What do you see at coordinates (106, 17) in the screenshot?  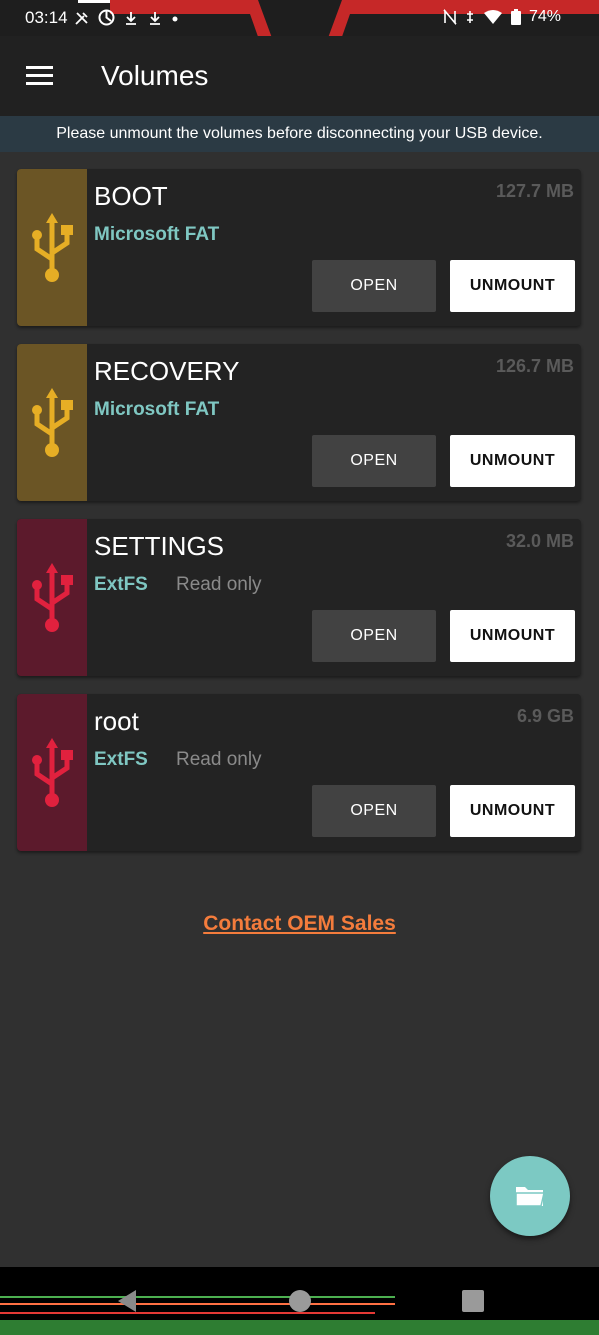 I see `sync-icon` at bounding box center [106, 17].